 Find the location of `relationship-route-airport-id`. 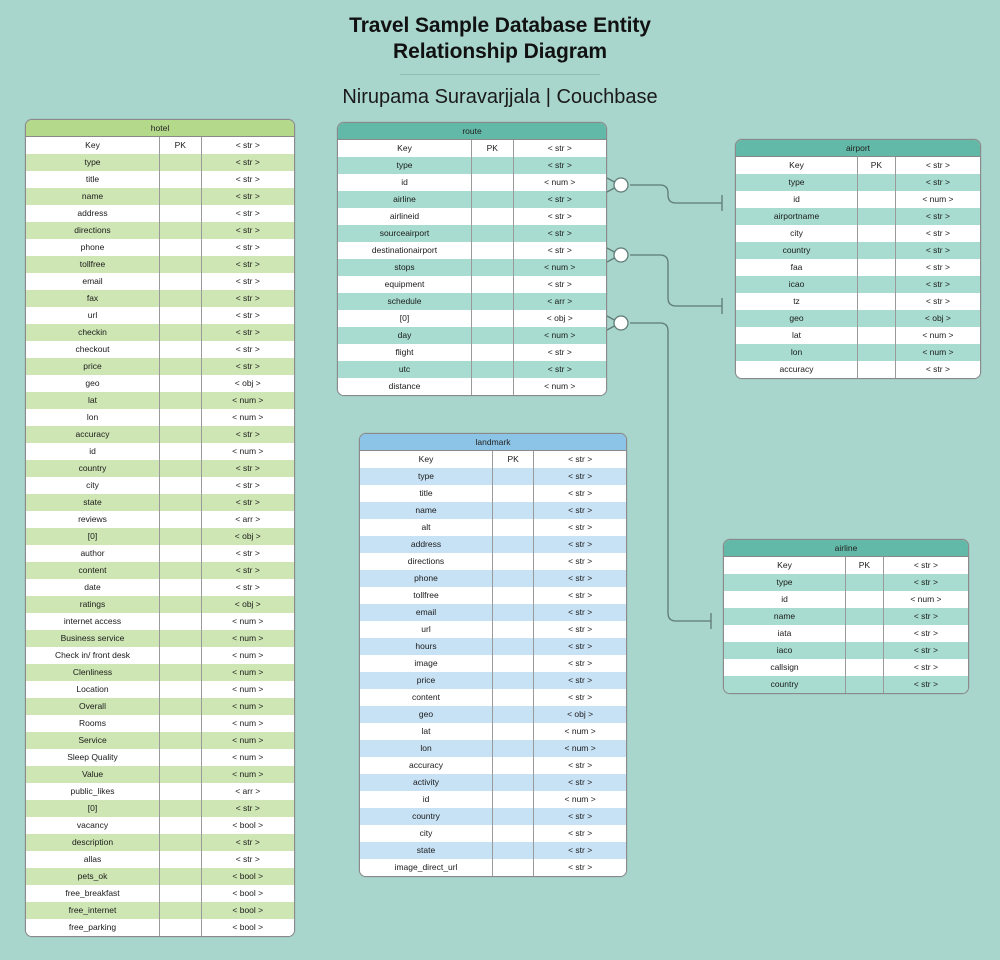

relationship-route-airport-id is located at coordinates (664, 194).